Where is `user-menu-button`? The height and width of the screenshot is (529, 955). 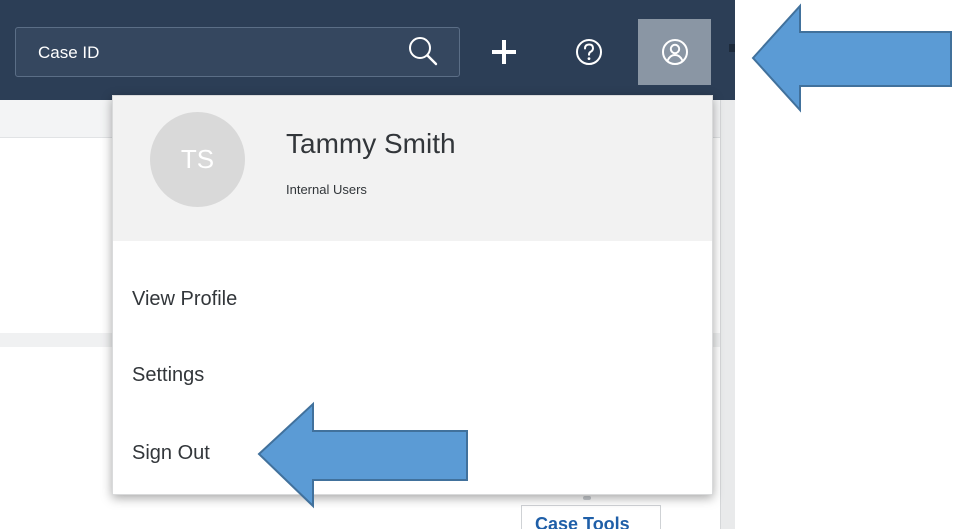
user-menu-button is located at coordinates (674, 52).